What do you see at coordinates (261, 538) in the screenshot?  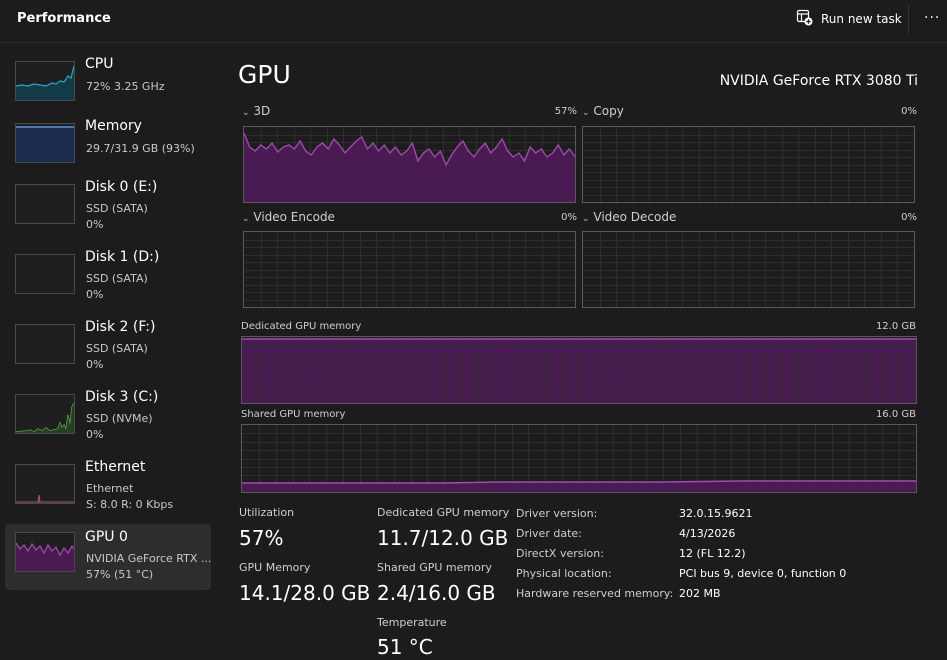 I see `utilization-value: 57%` at bounding box center [261, 538].